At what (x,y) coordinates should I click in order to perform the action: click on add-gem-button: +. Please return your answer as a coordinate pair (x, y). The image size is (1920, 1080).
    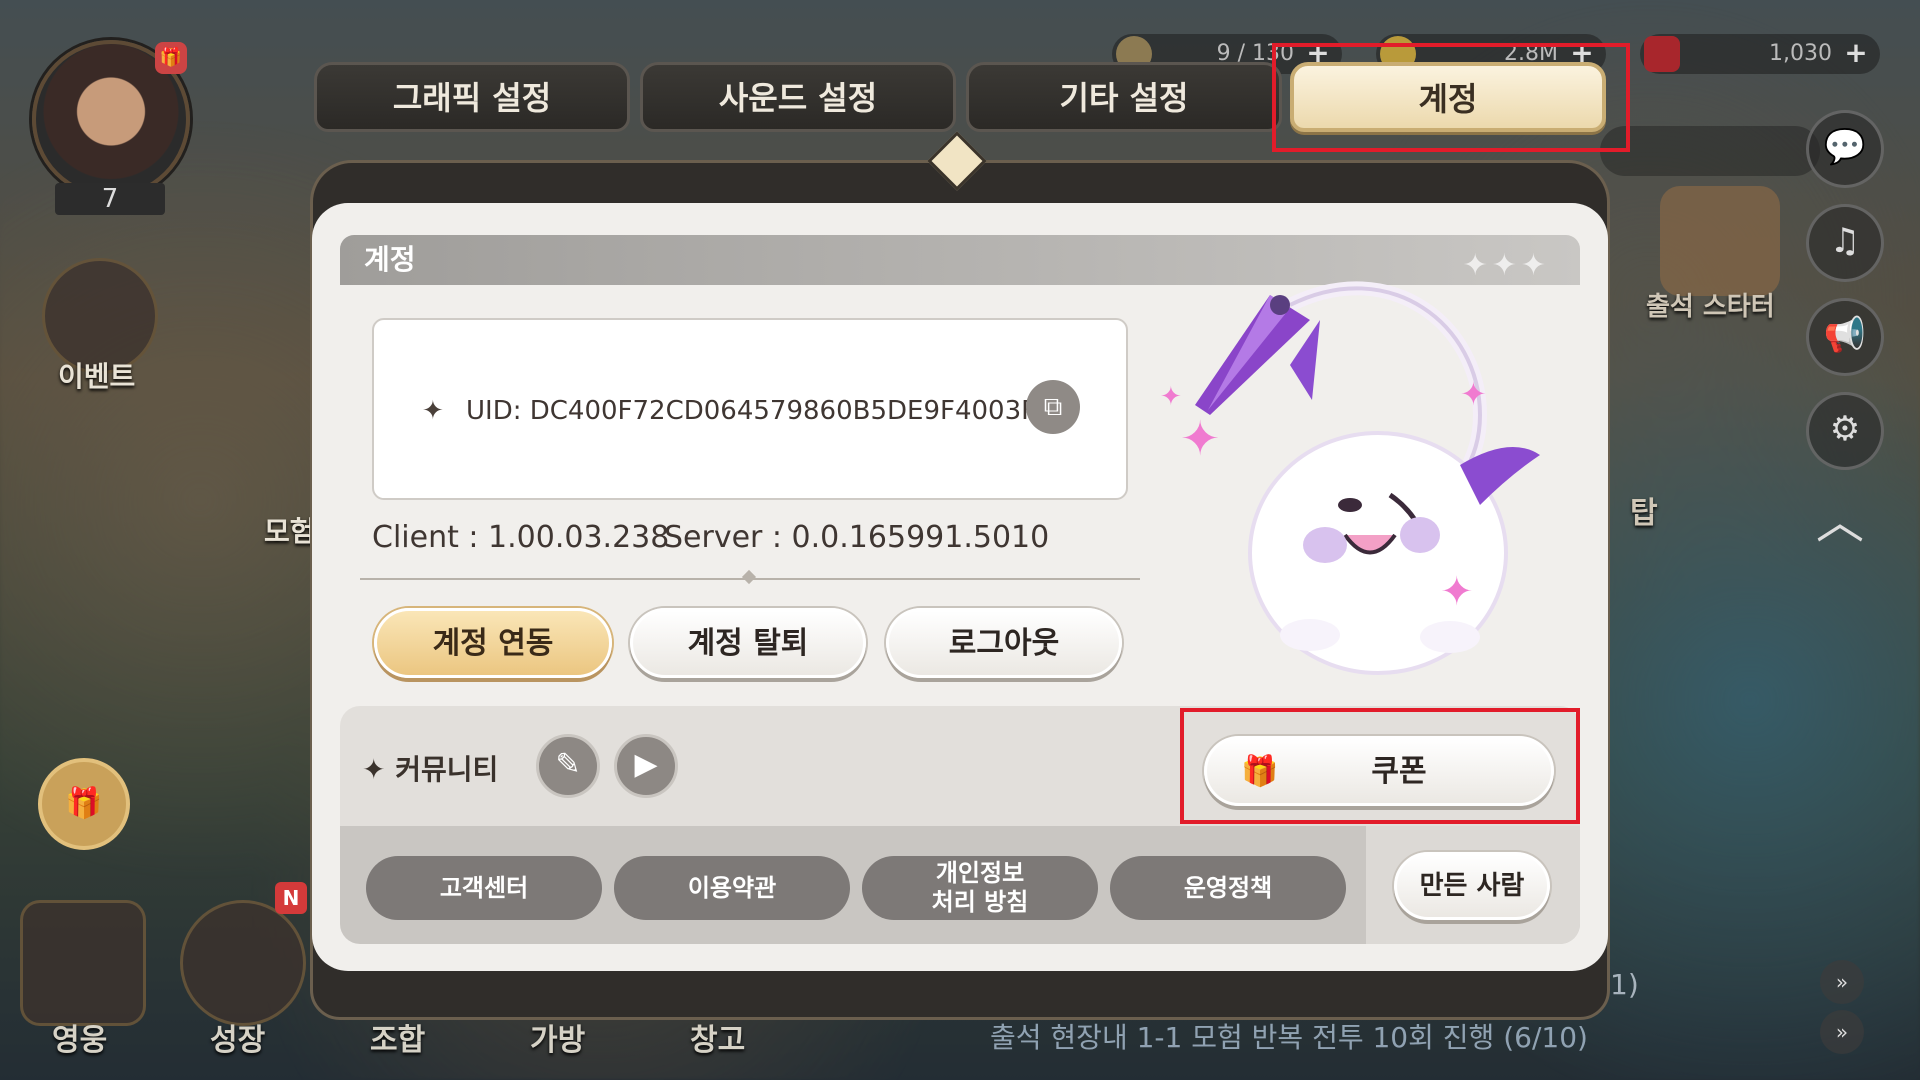
    Looking at the image, I should click on (1856, 53).